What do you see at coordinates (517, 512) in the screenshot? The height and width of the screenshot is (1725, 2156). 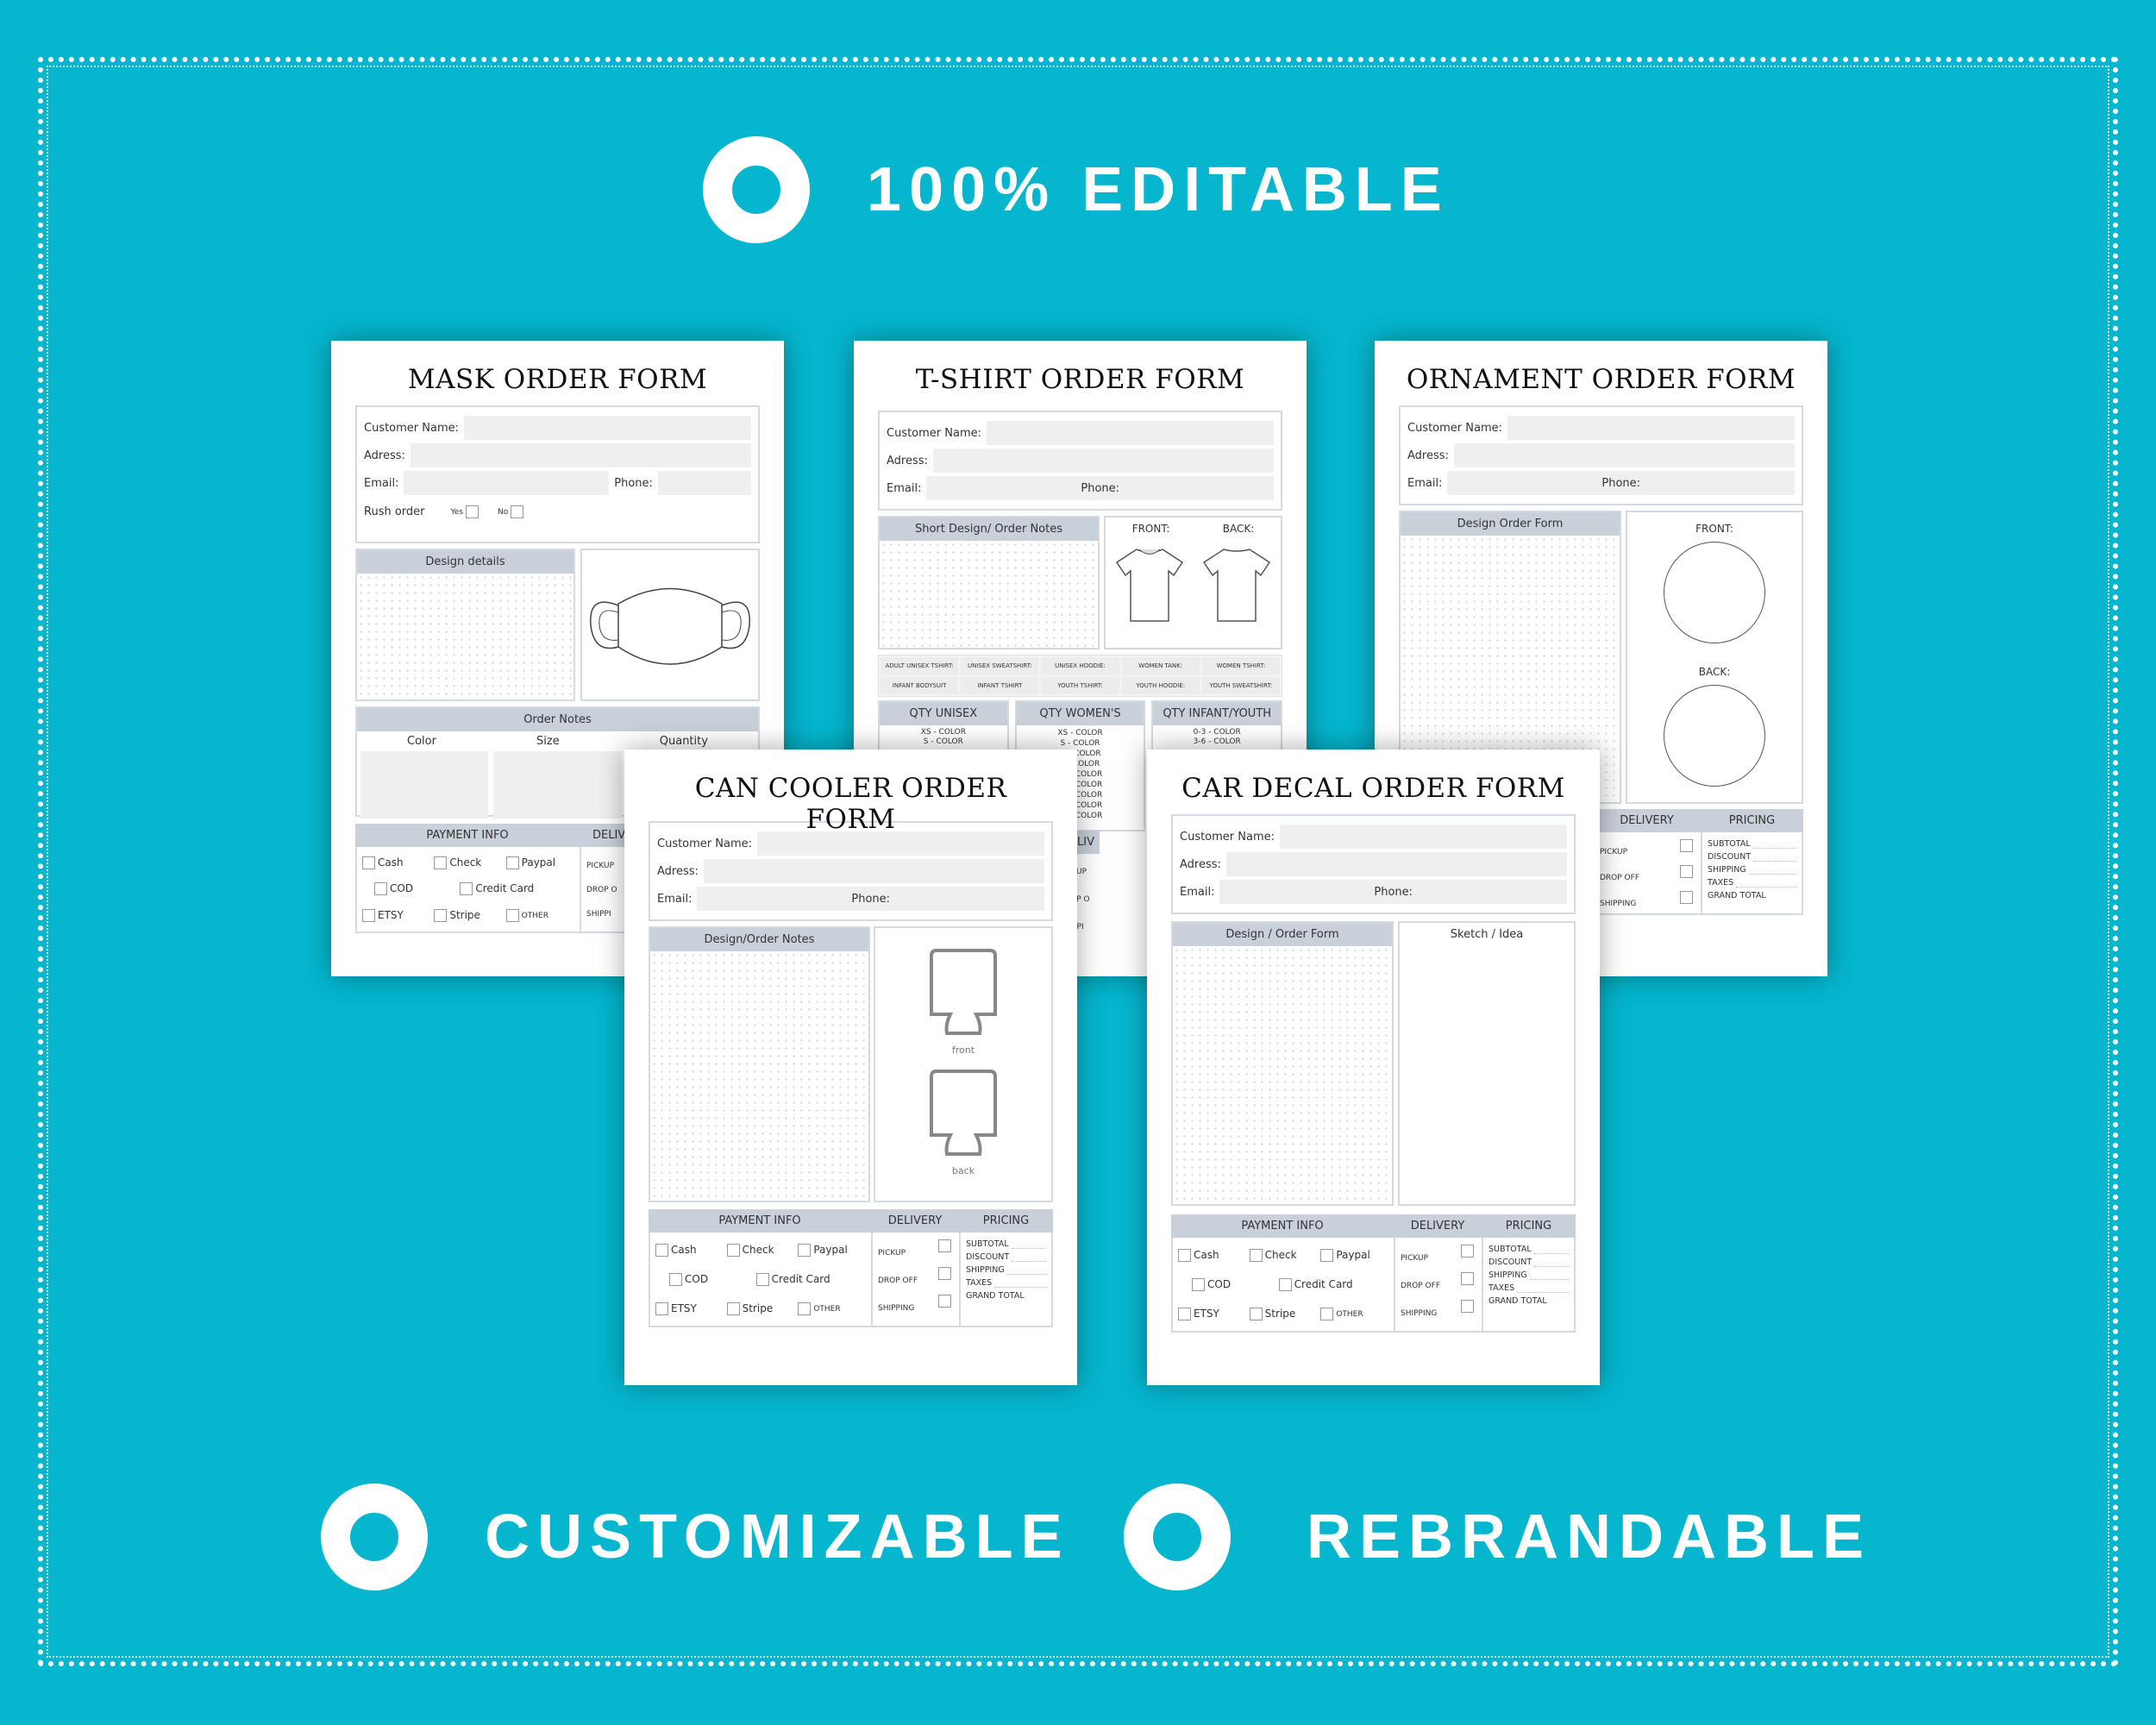 I see `no-checkbox` at bounding box center [517, 512].